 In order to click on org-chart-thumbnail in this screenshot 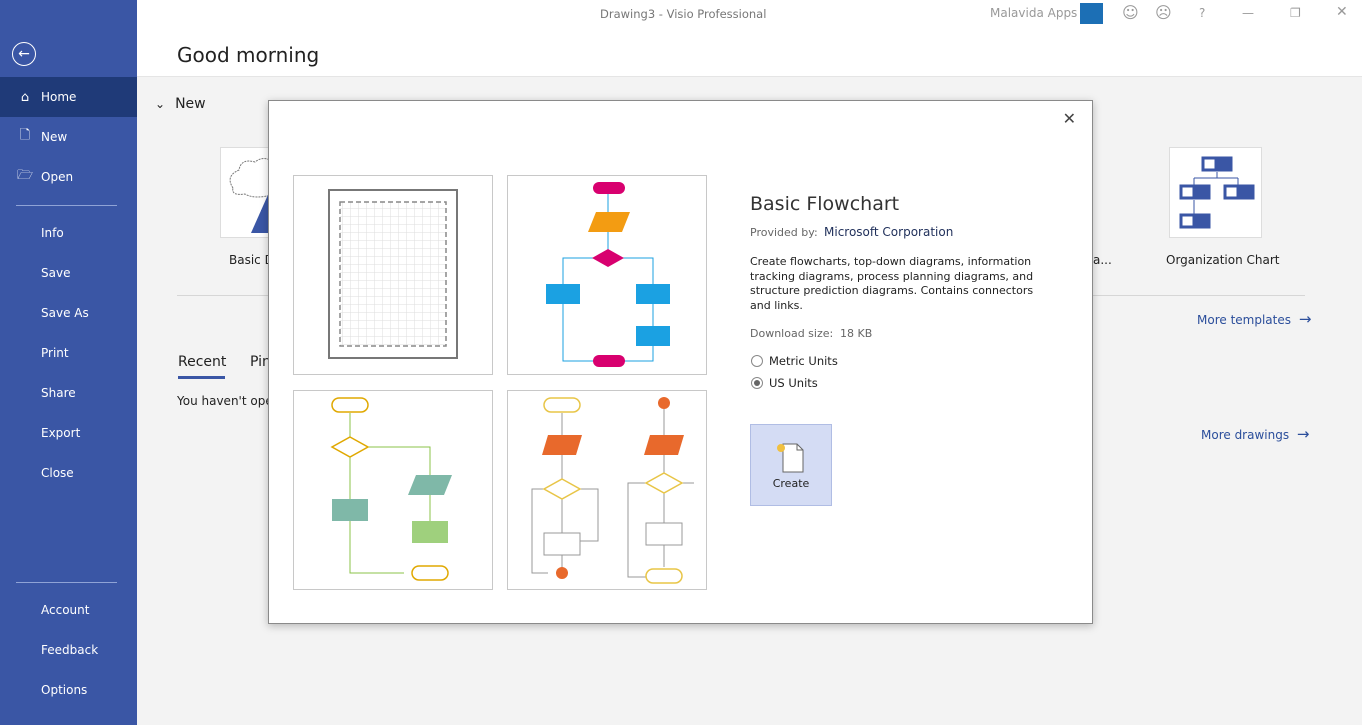, I will do `click(1217, 192)`.